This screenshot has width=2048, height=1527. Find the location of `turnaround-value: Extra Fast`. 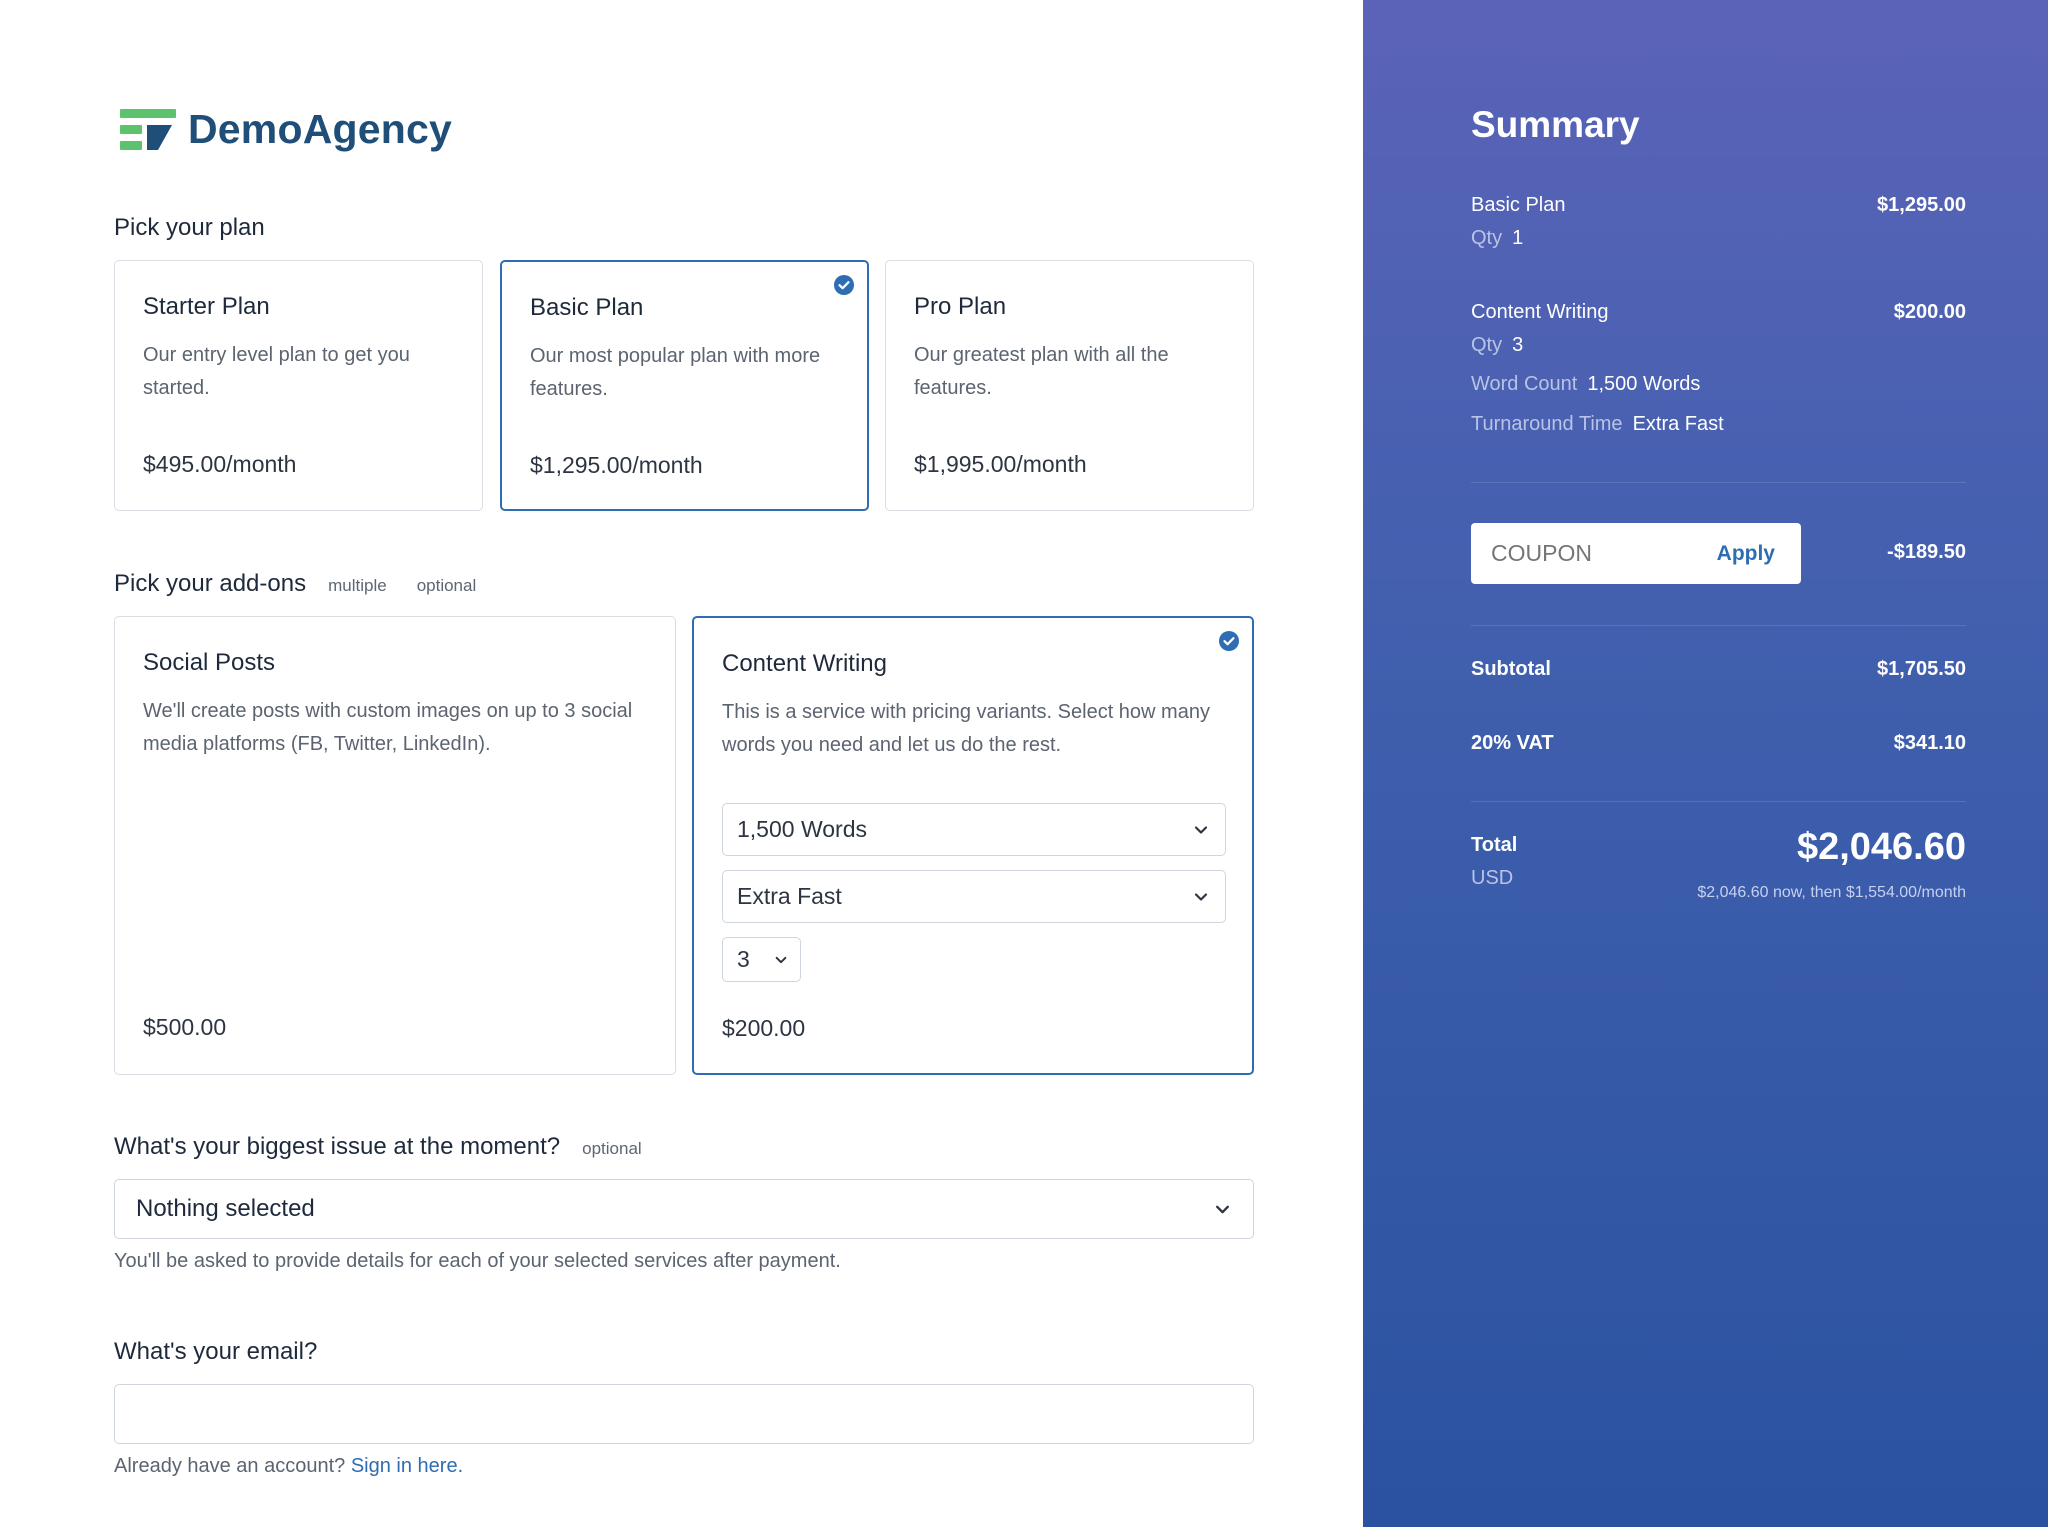

turnaround-value: Extra Fast is located at coordinates (789, 896).